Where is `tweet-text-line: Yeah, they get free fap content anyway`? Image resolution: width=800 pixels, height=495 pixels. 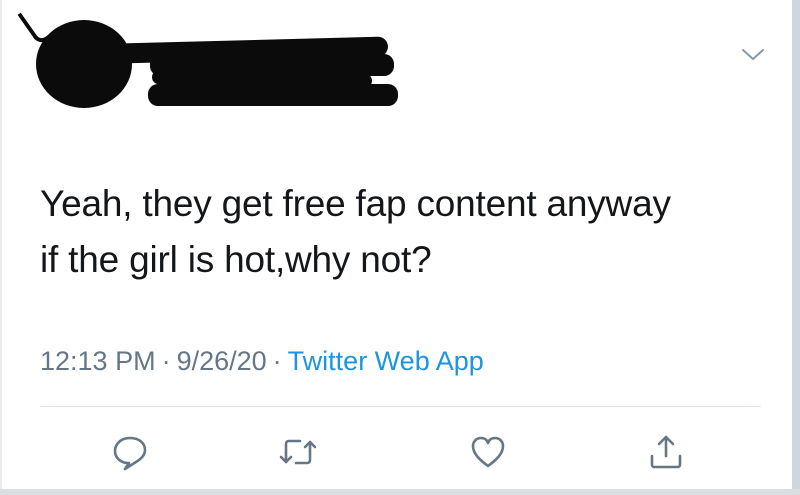
tweet-text-line: Yeah, they get free fap content anyway is located at coordinates (355, 203).